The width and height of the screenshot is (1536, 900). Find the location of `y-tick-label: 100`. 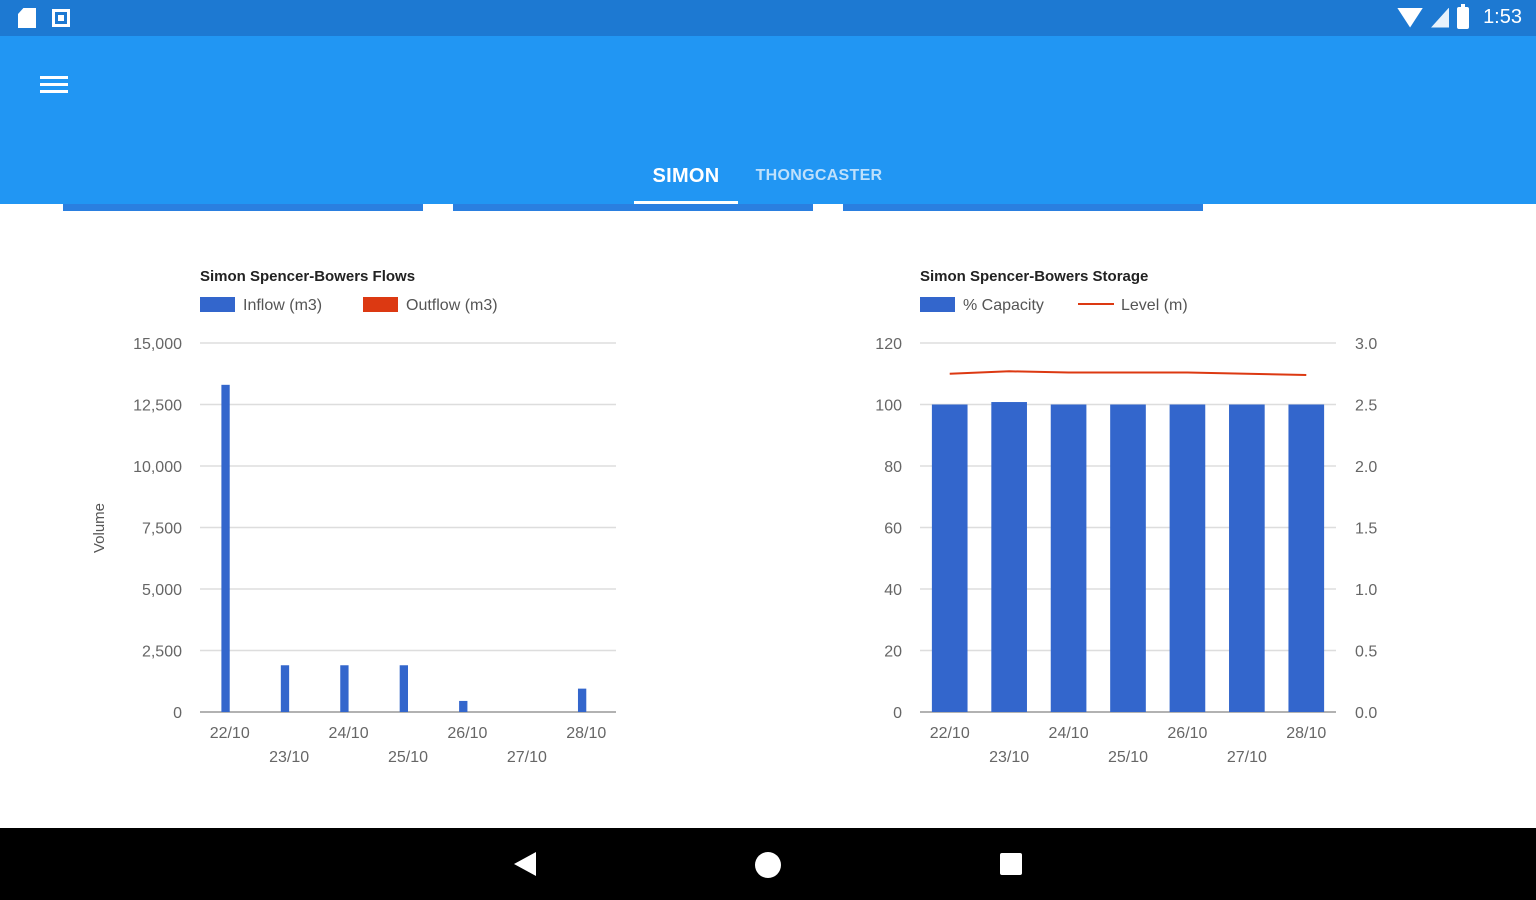

y-tick-label: 100 is located at coordinates (888, 406).